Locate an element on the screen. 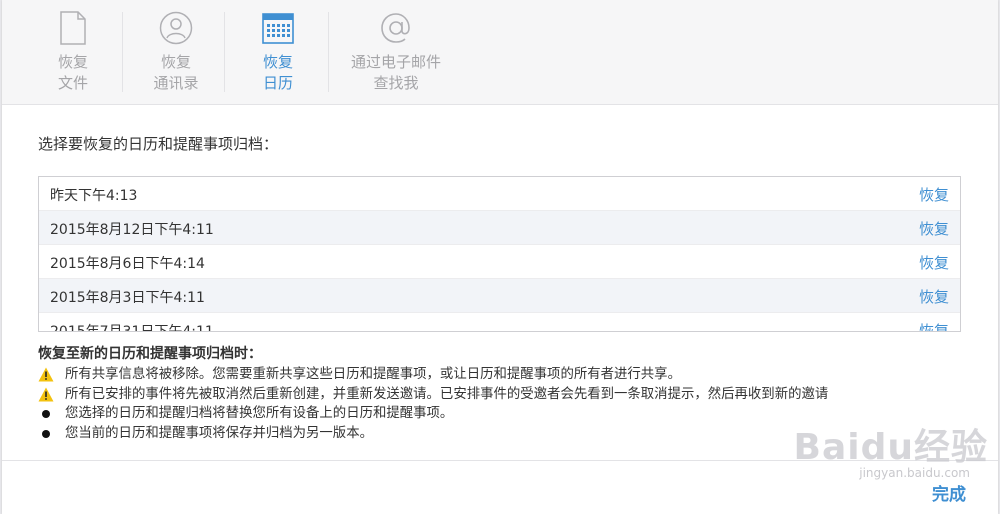 This screenshot has width=1000, height=514. tab-restore-calendar-label-1: 恢复 is located at coordinates (277, 62).